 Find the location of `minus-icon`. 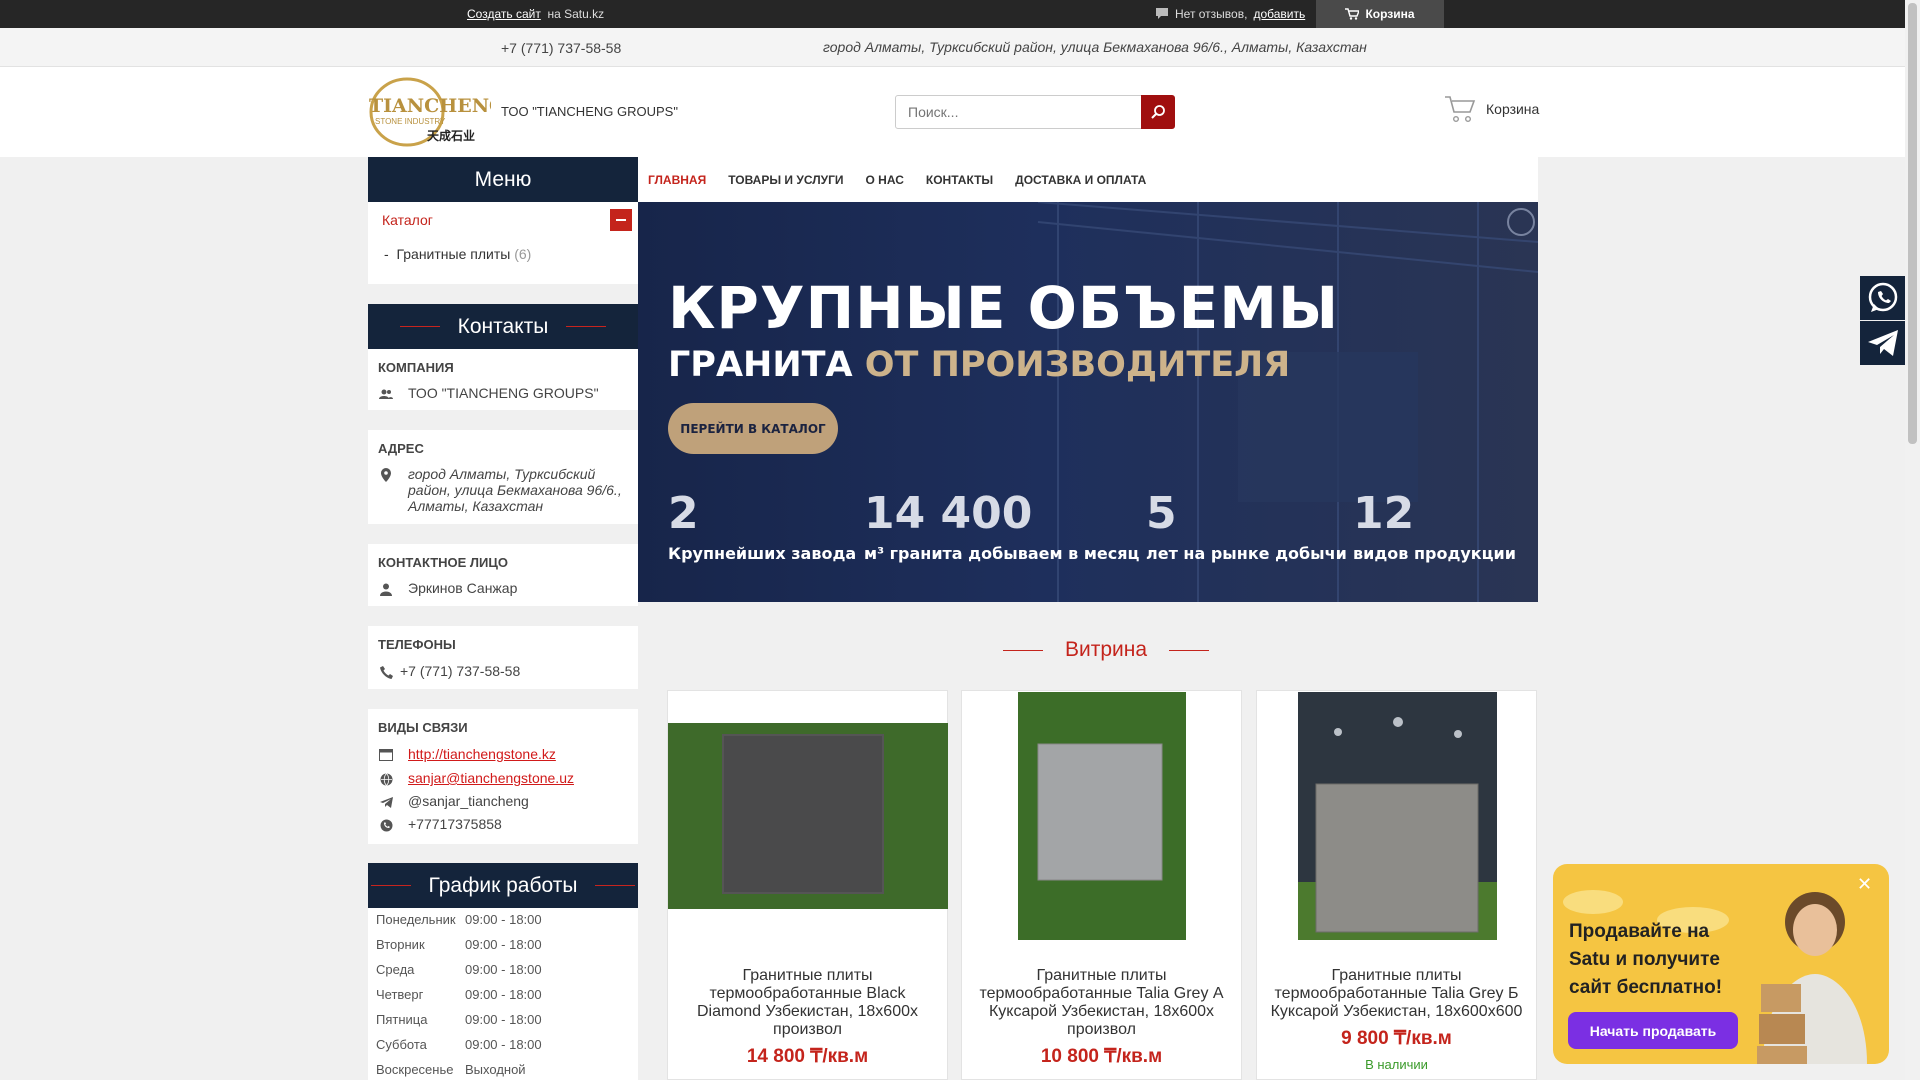

minus-icon is located at coordinates (621, 220).